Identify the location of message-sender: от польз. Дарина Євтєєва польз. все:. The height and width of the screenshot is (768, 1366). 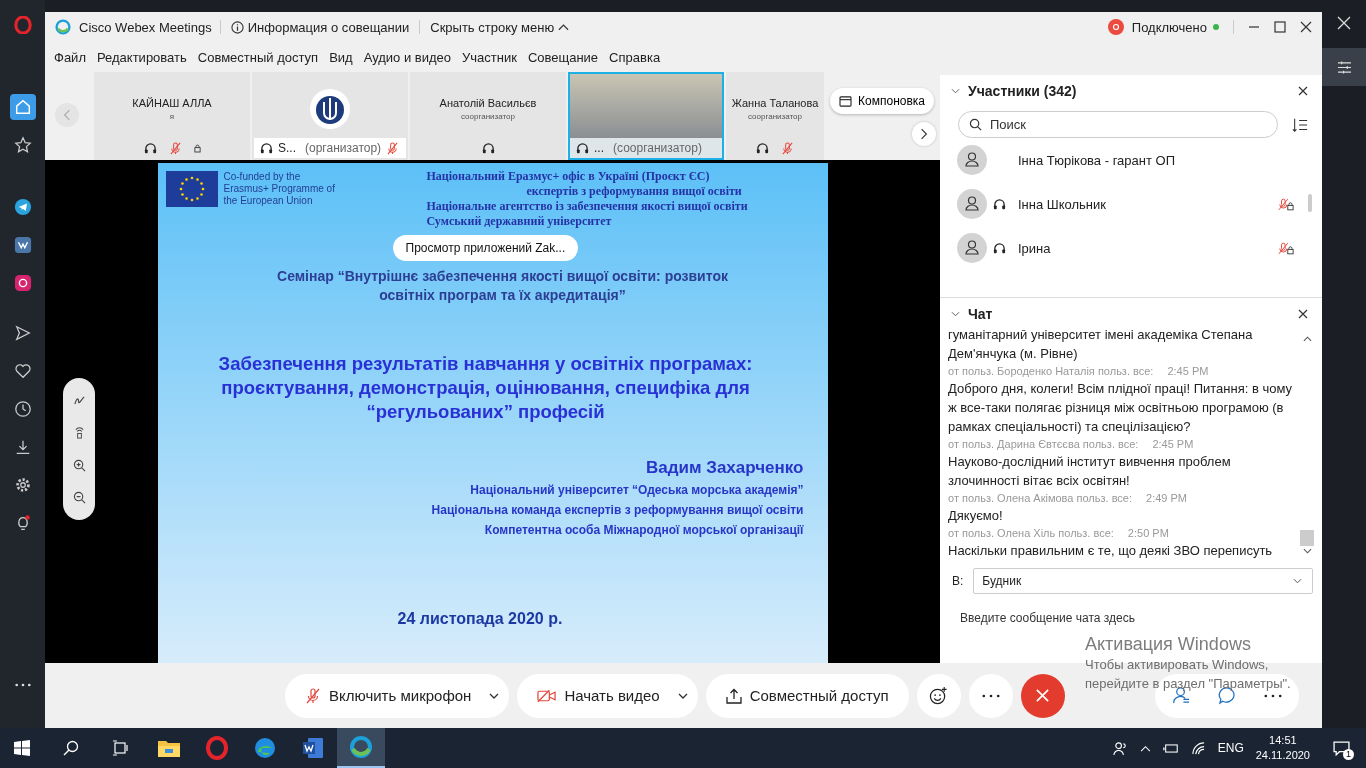
(1043, 444).